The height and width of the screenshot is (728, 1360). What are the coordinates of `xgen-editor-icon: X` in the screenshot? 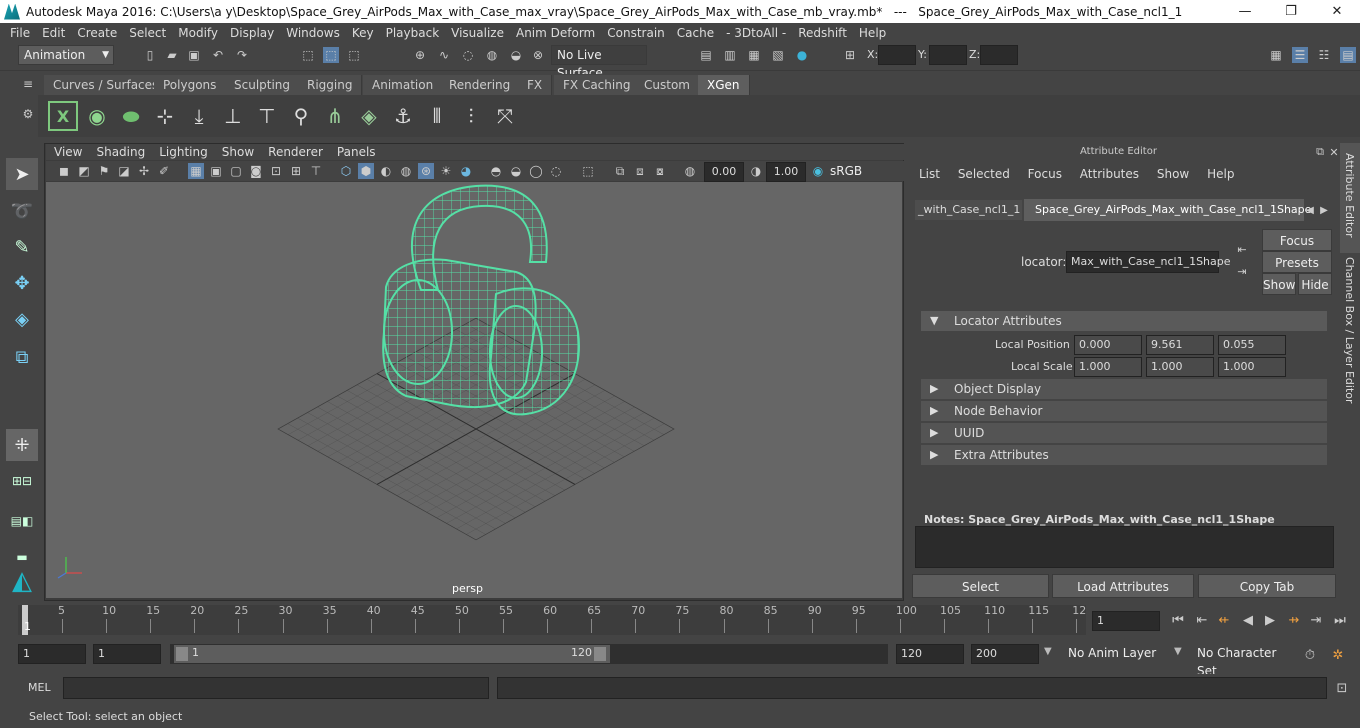 It's located at (63, 116).